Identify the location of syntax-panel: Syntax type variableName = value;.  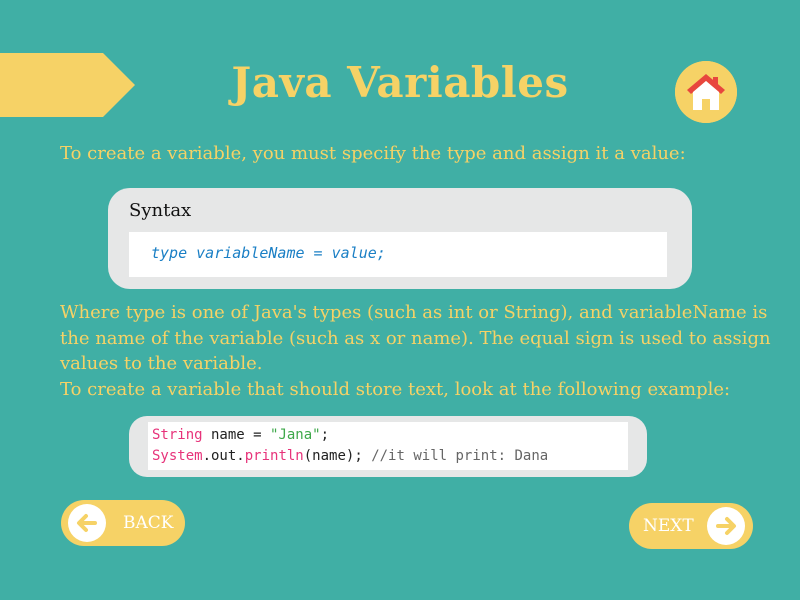
(400, 238).